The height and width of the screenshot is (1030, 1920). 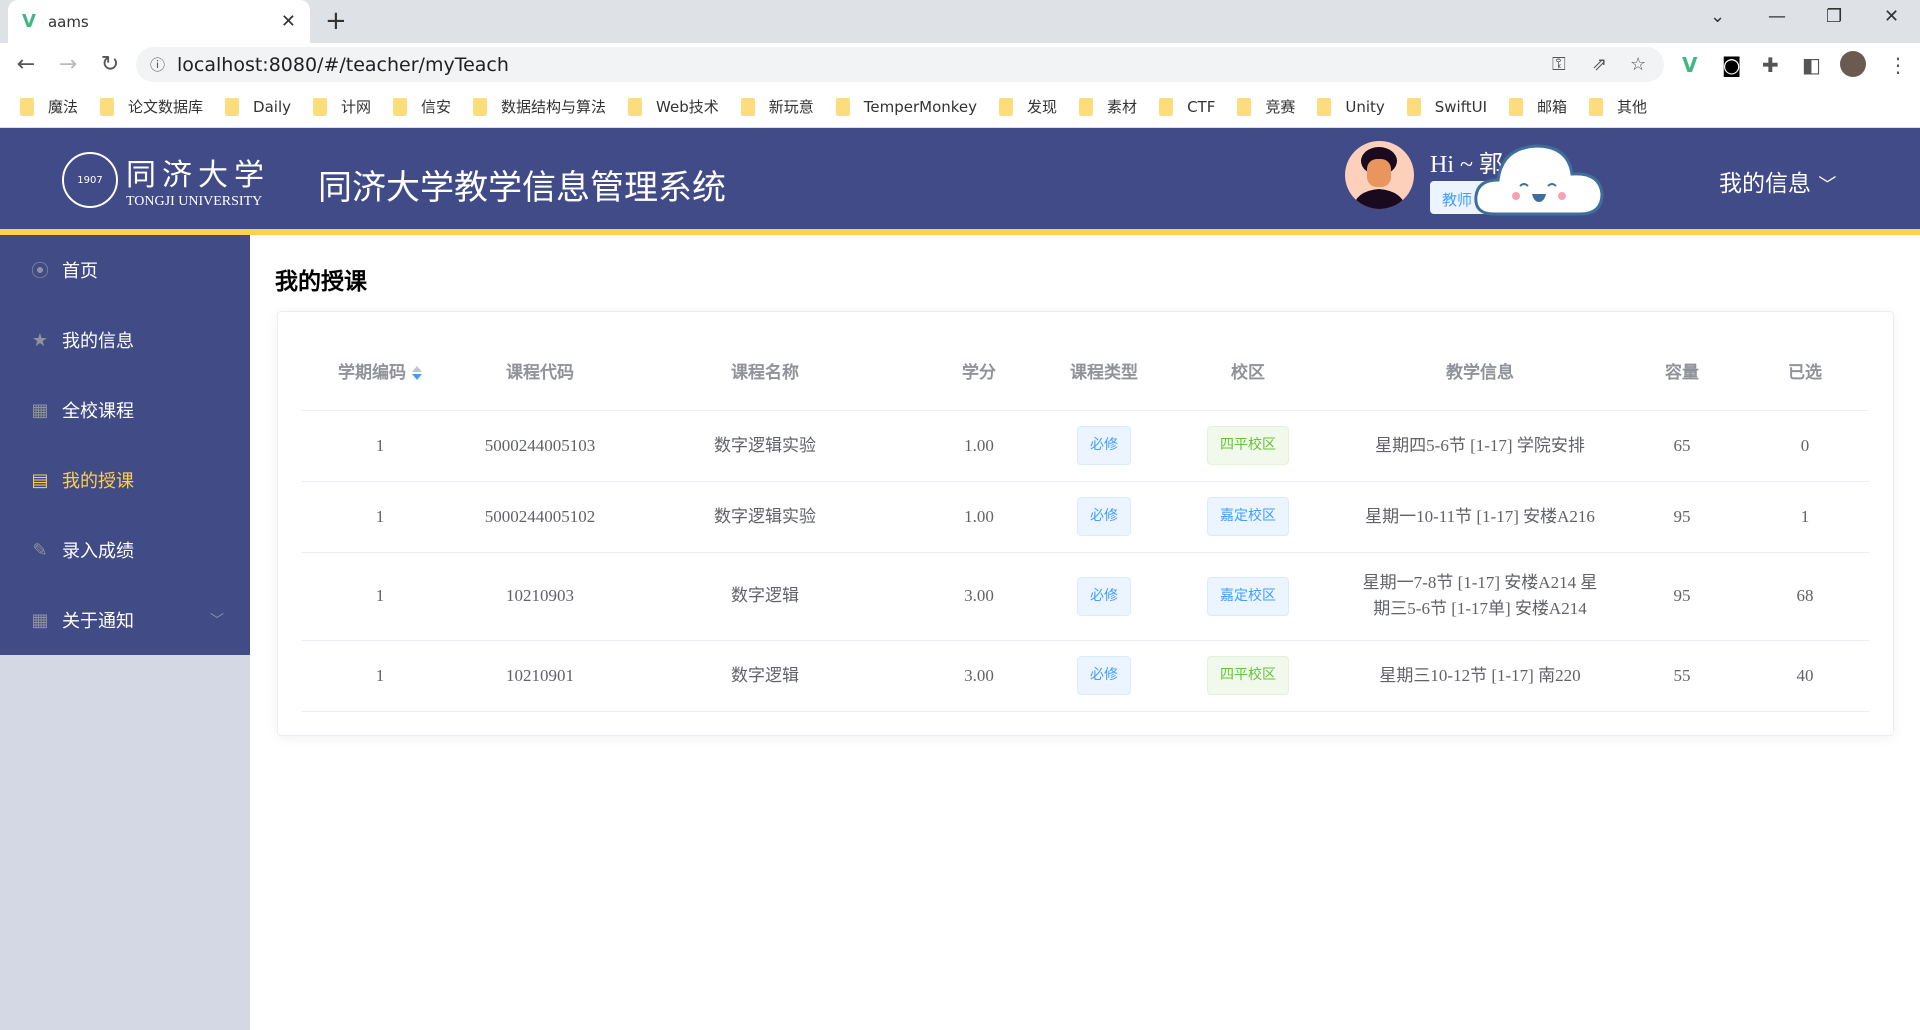 What do you see at coordinates (372, 373) in the screenshot?
I see `column-header-label: 学期编码` at bounding box center [372, 373].